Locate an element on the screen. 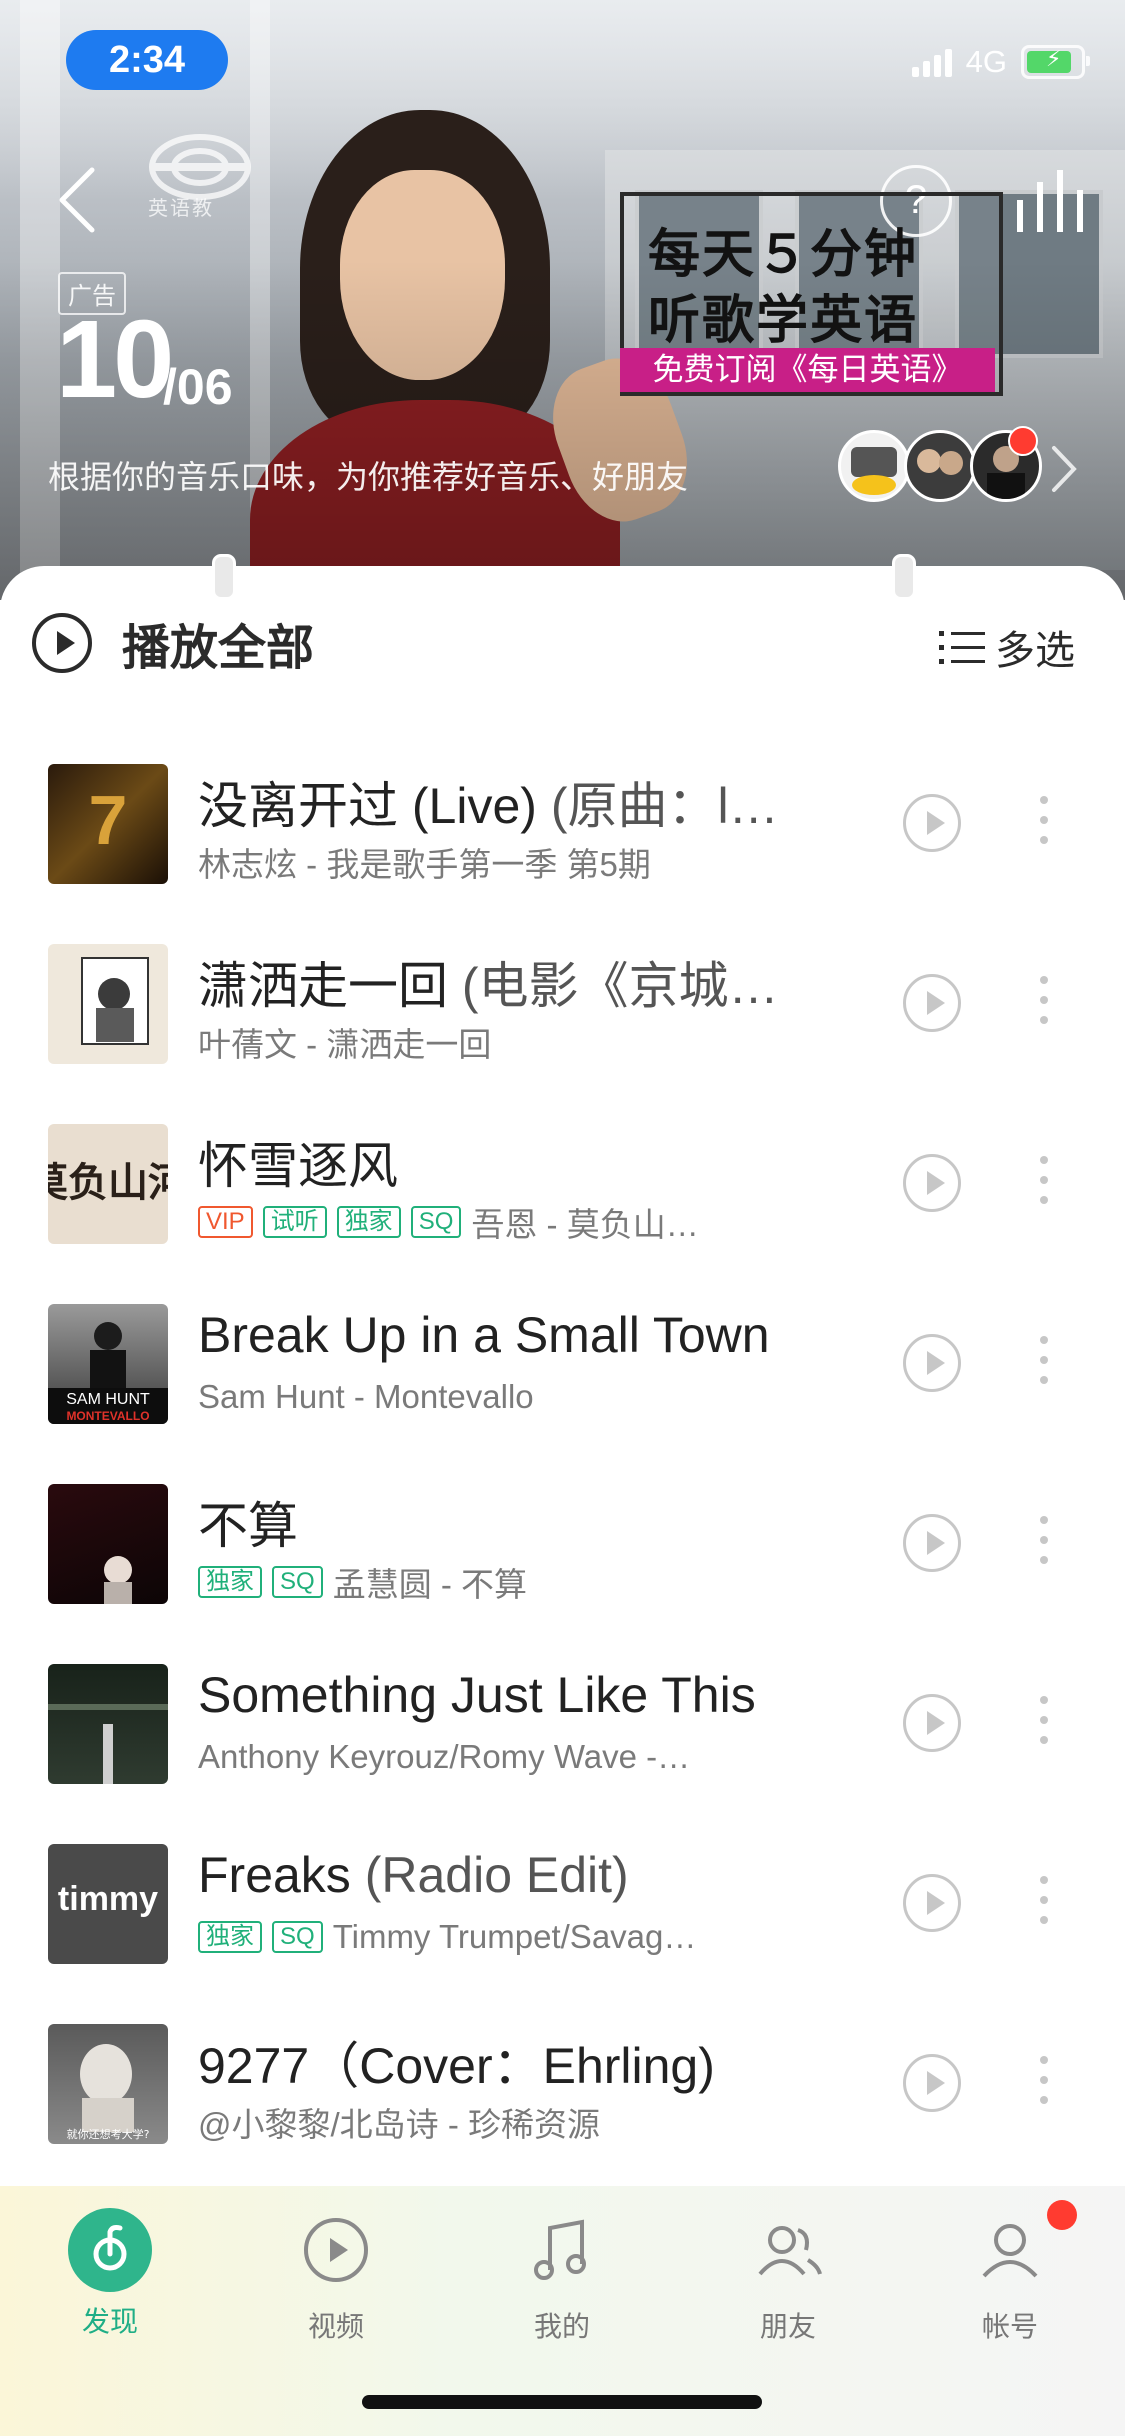  promo-subscribe: 免费订阅《每日英语》 is located at coordinates (807, 370).